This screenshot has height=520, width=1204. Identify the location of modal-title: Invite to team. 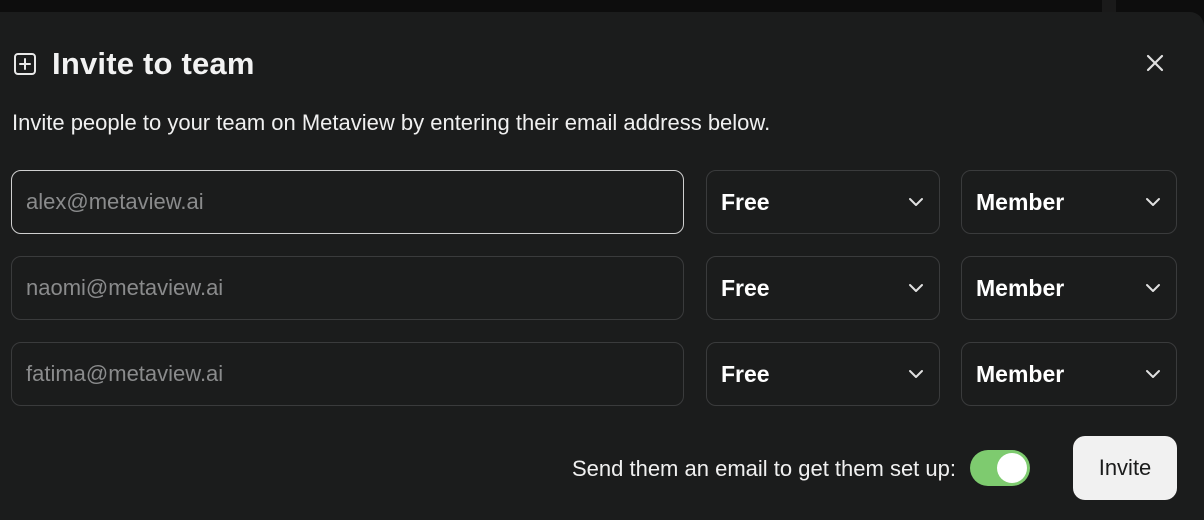
(153, 63).